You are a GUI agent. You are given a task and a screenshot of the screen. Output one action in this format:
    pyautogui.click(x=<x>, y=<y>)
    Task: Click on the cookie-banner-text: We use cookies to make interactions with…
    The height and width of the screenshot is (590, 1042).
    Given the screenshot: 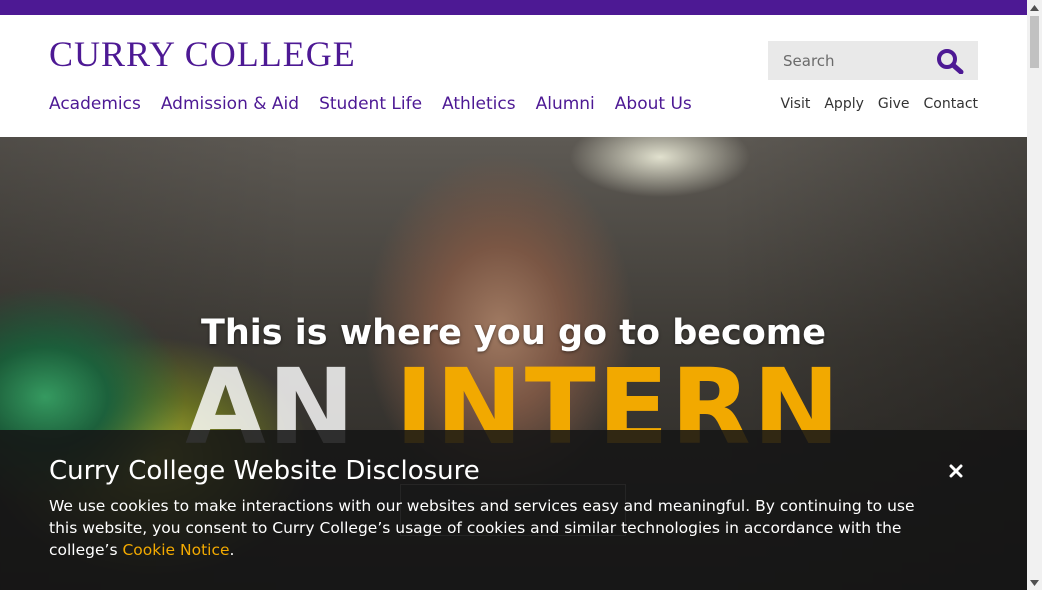 What is the action you would take?
    pyautogui.click(x=489, y=528)
    